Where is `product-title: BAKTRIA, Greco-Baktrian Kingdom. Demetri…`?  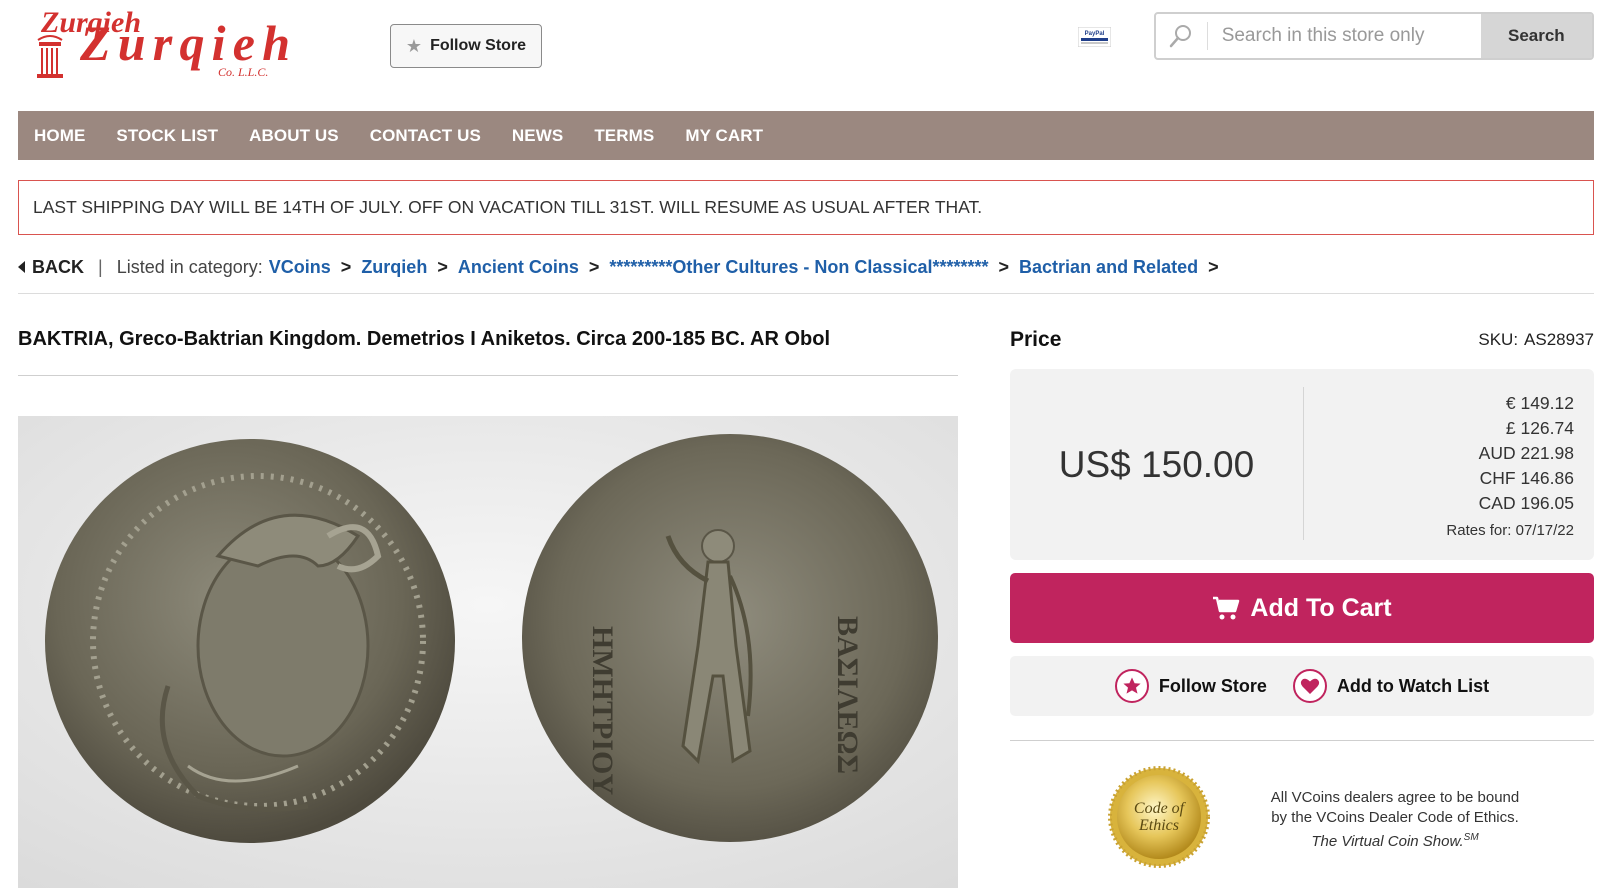 product-title: BAKTRIA, Greco-Baktrian Kingdom. Demetri… is located at coordinates (424, 339).